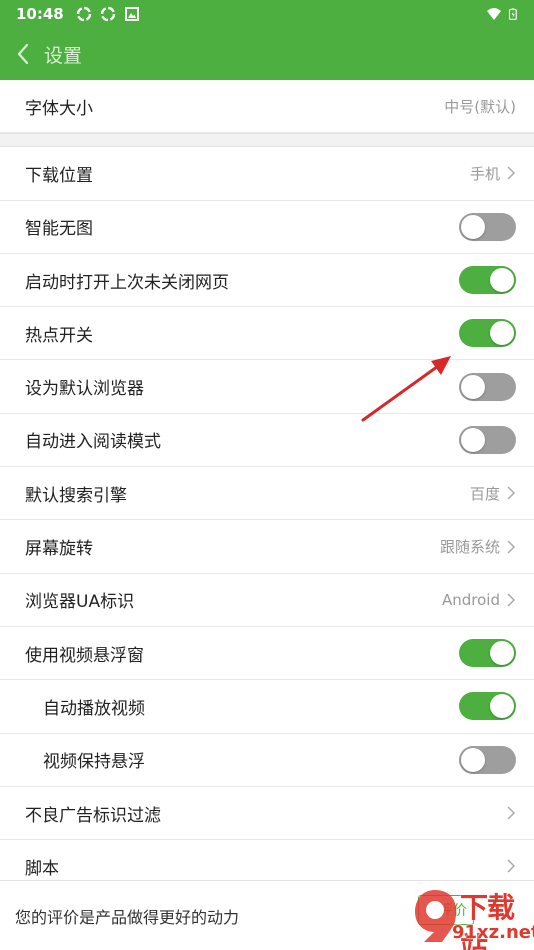  Describe the element at coordinates (487, 280) in the screenshot. I see `restore-tabs-toggle` at that location.